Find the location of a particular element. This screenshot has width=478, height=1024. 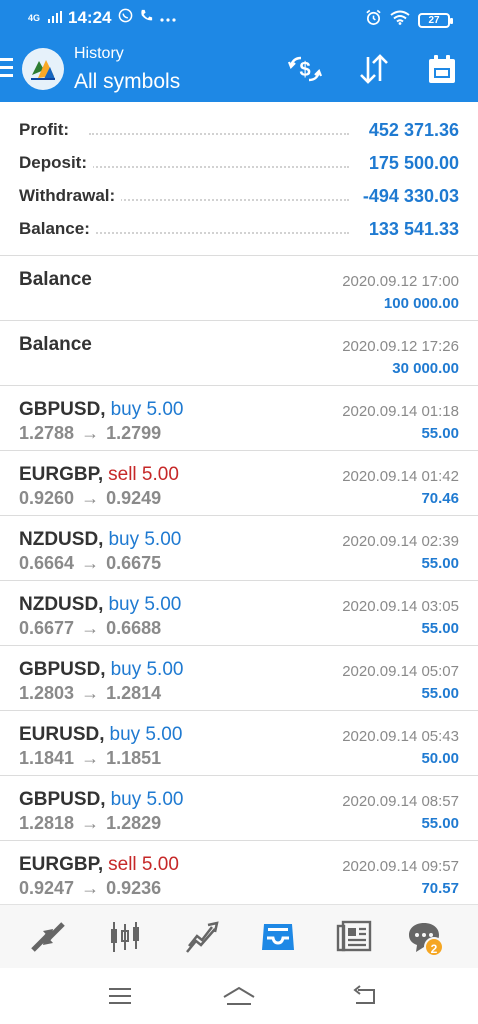

header-title: All symbols is located at coordinates (127, 82).